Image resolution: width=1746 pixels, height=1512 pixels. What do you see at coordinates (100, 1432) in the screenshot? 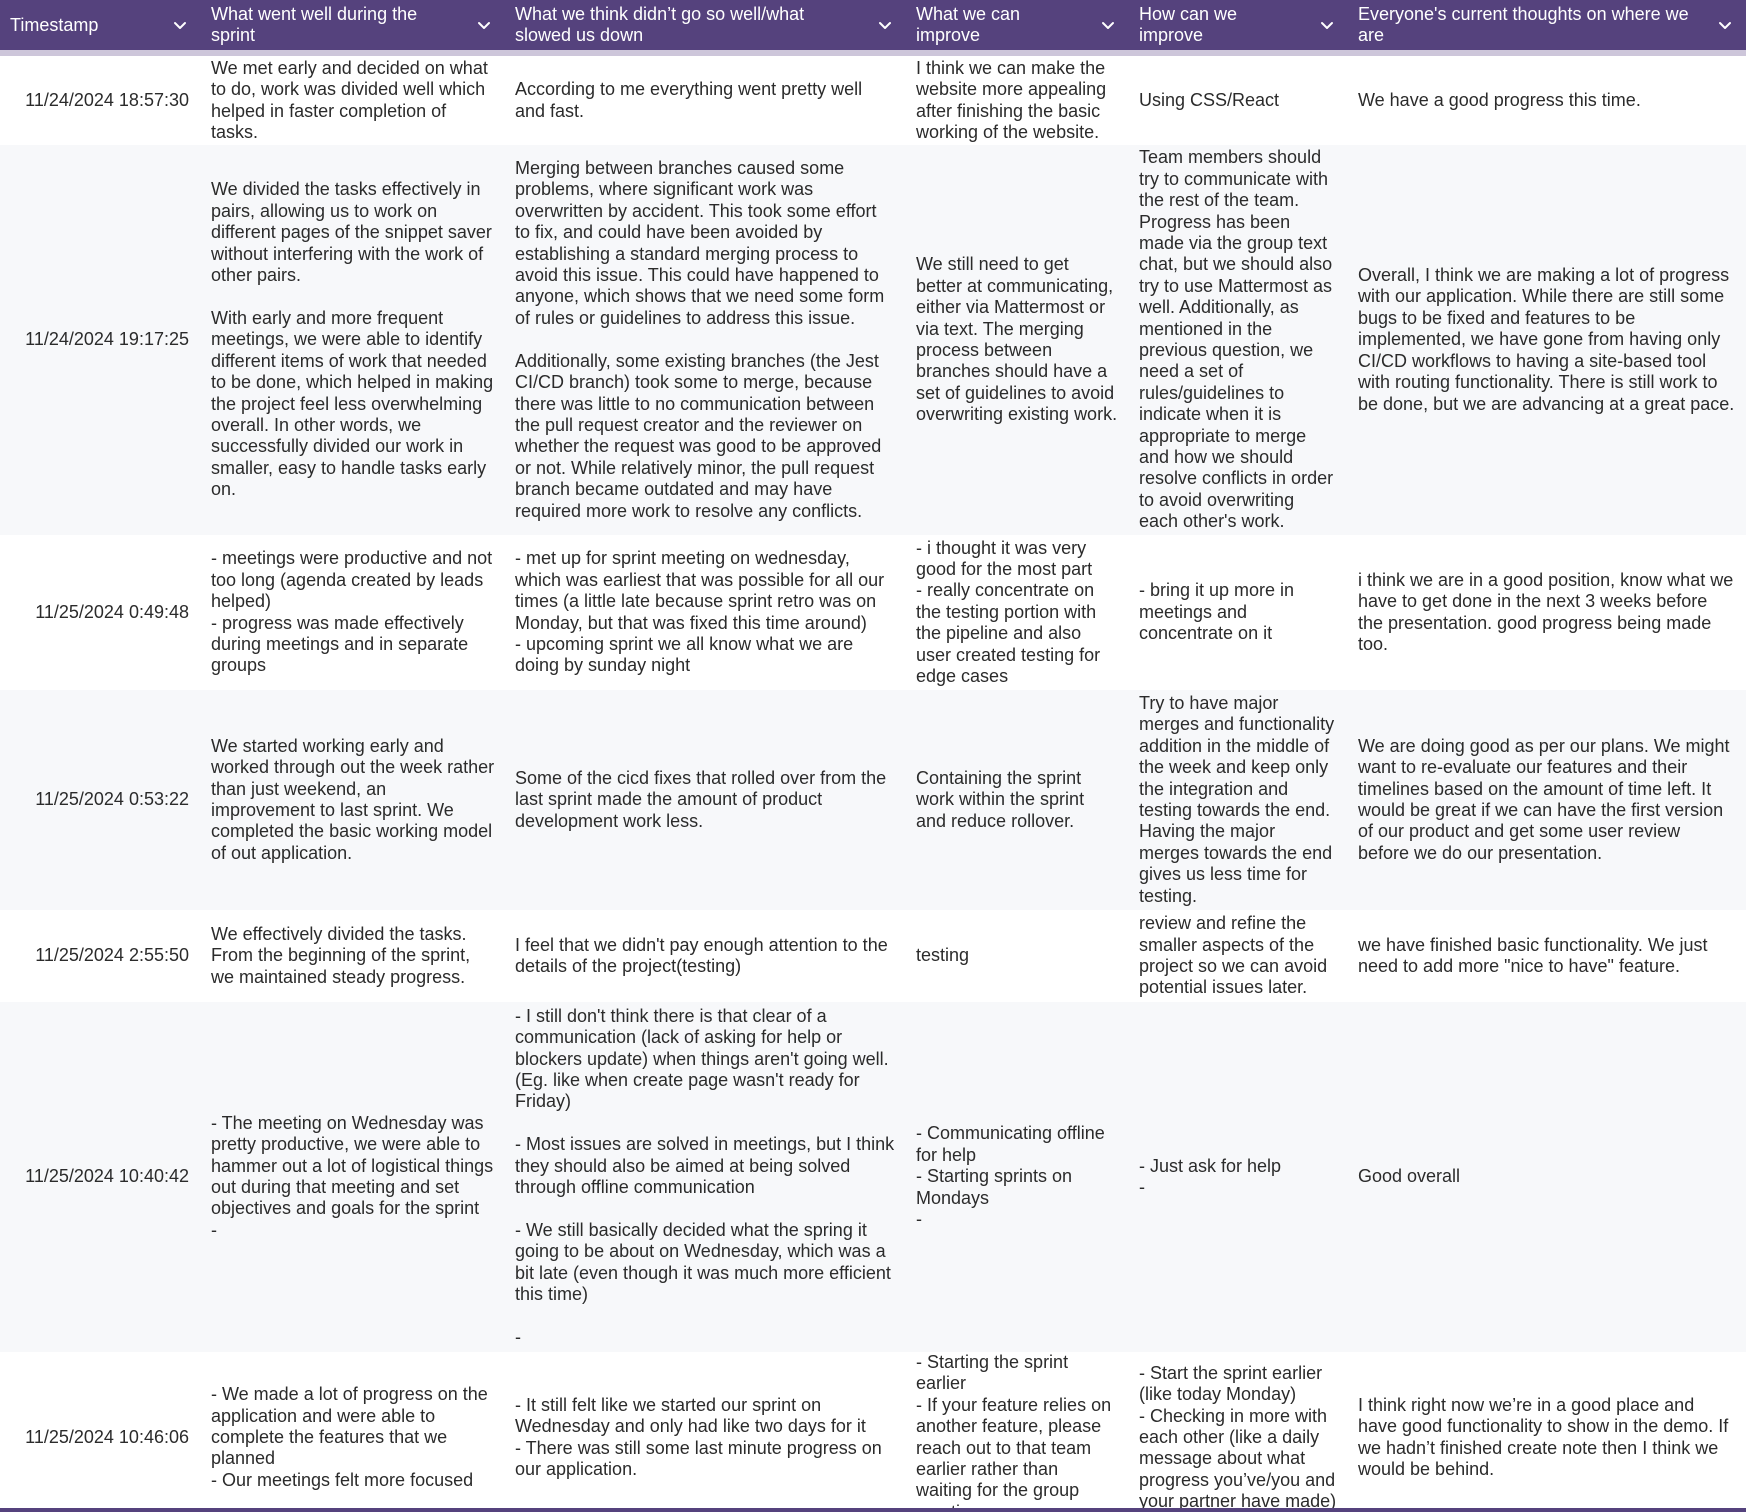
I see `cell-timestamp: 11/25/2024 10:46:06` at bounding box center [100, 1432].